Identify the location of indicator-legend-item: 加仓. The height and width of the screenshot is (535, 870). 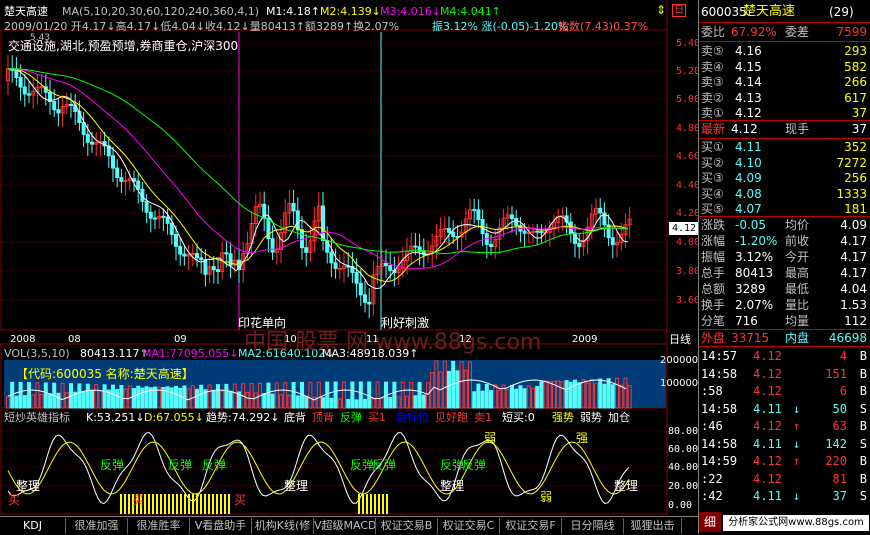
(619, 417).